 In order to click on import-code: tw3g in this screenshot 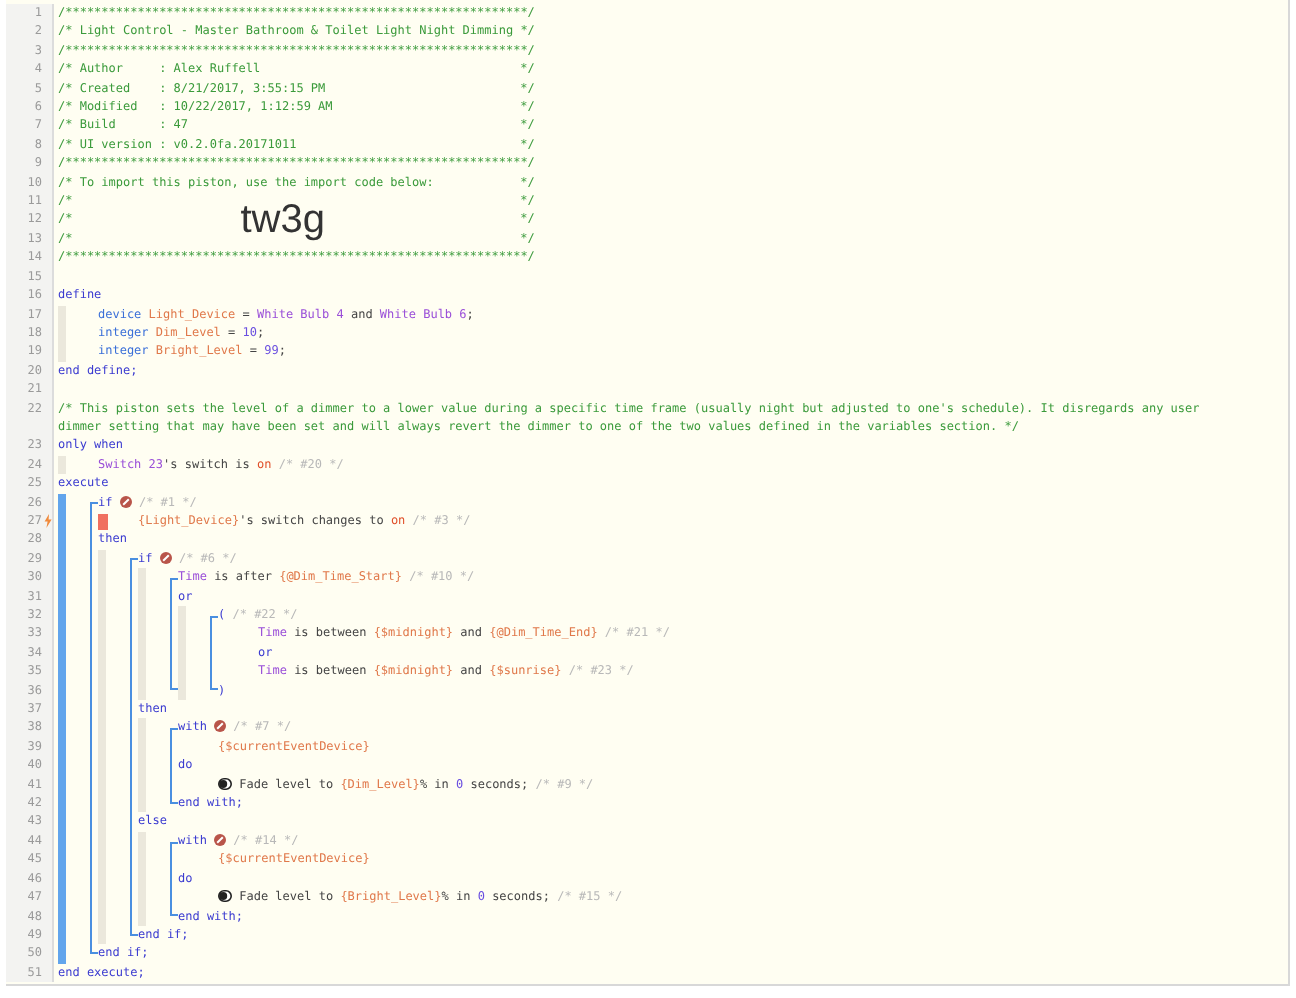, I will do `click(282, 221)`.